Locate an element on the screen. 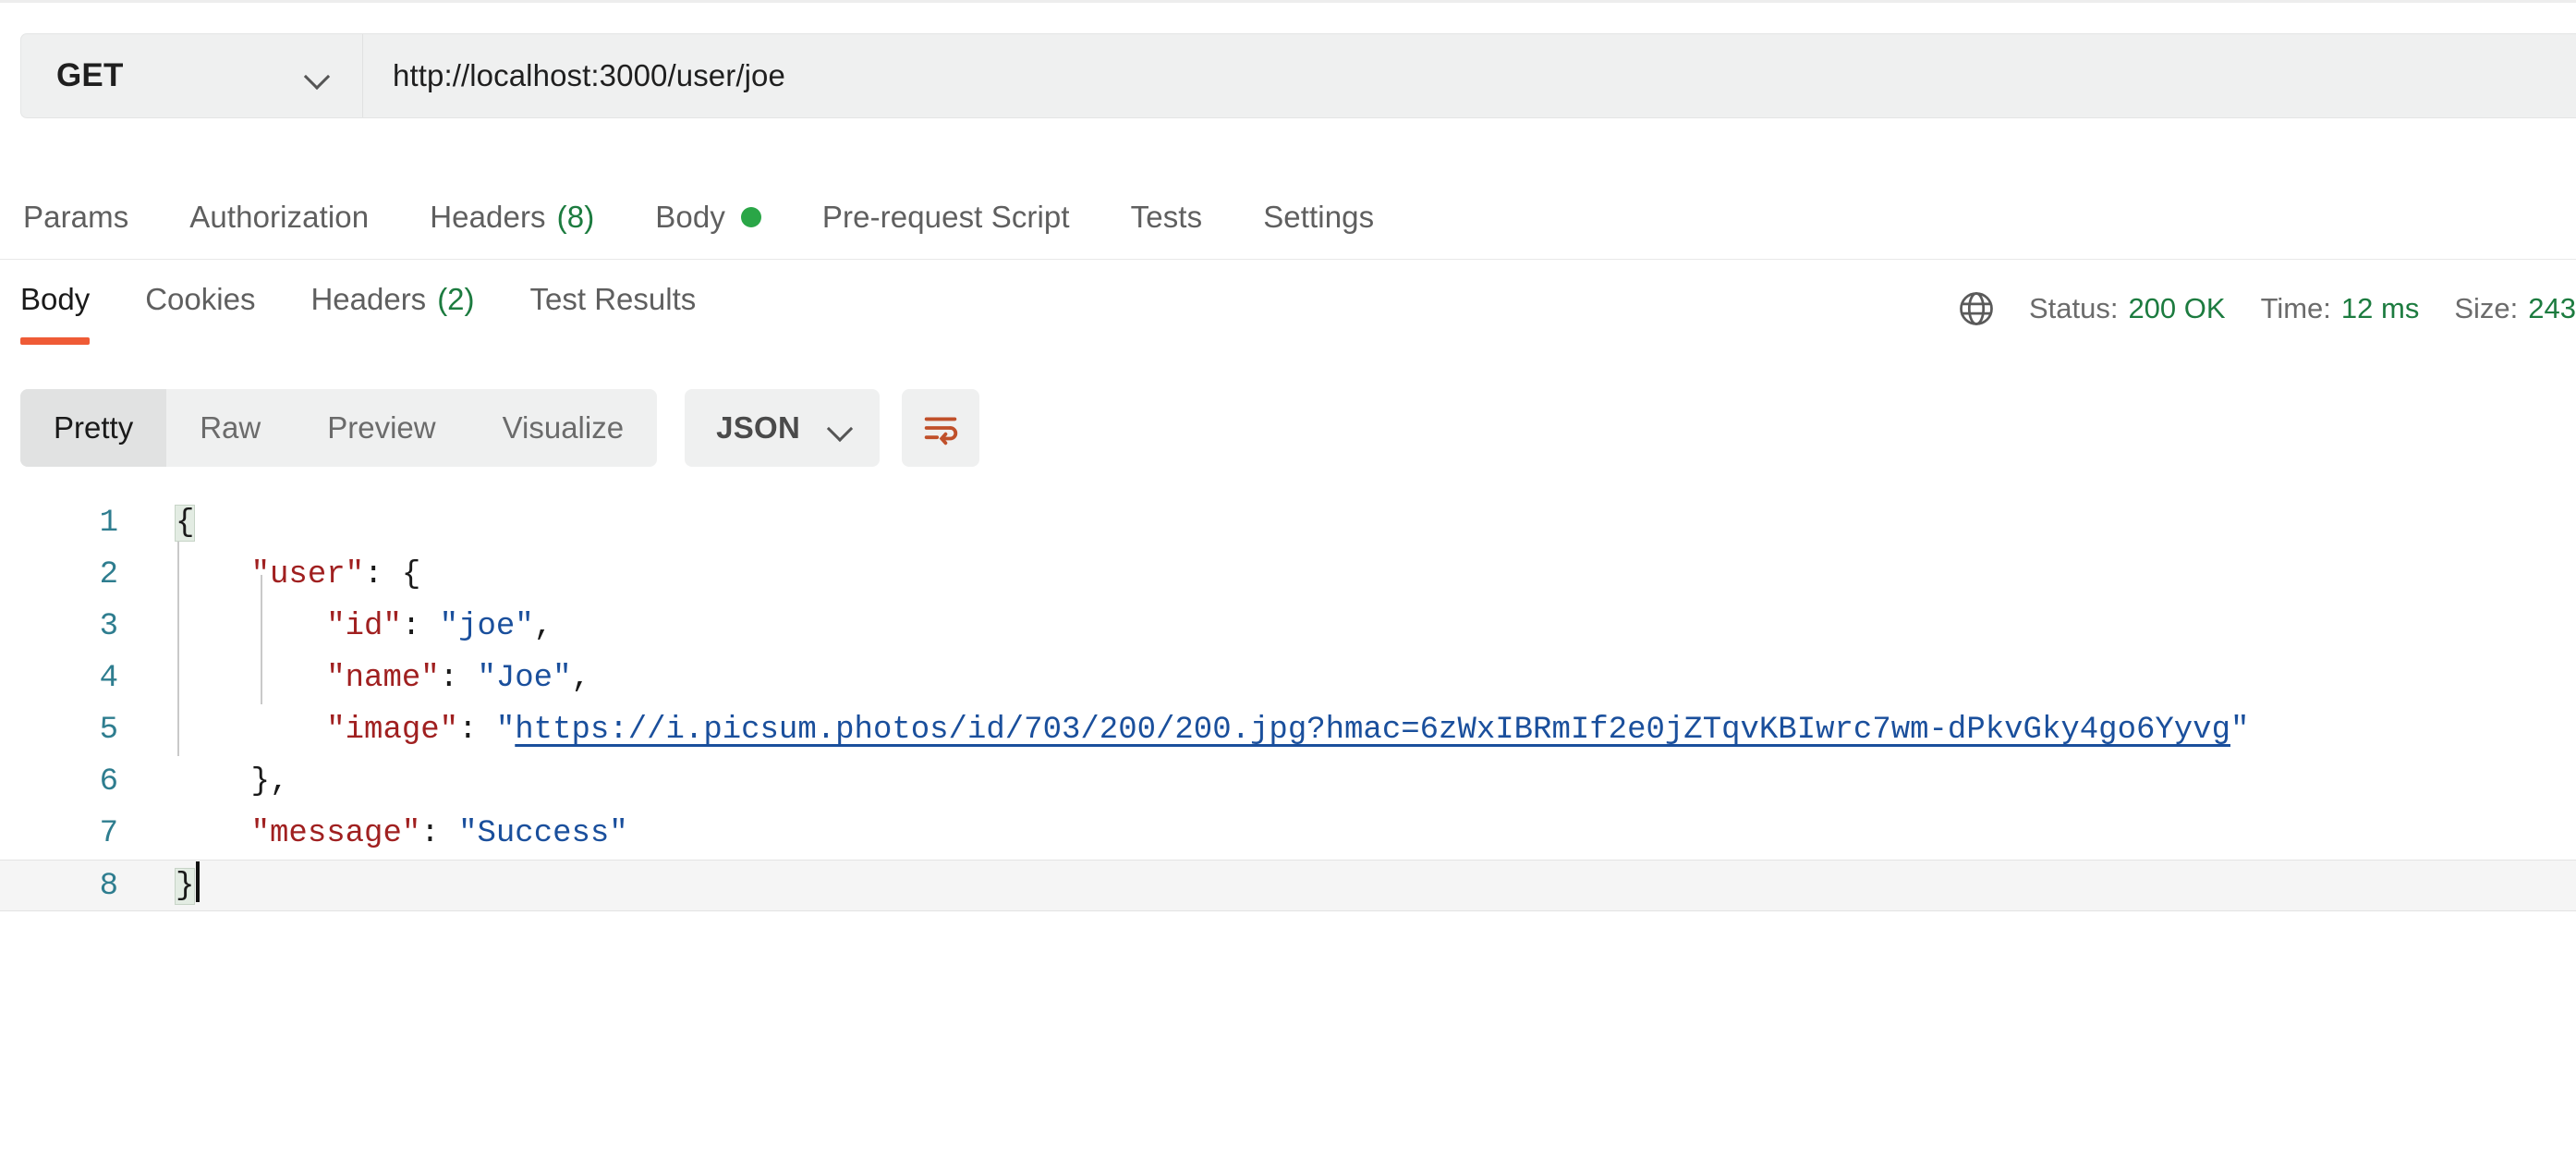 The height and width of the screenshot is (1172, 2576). line-number: 6 is located at coordinates (108, 782).